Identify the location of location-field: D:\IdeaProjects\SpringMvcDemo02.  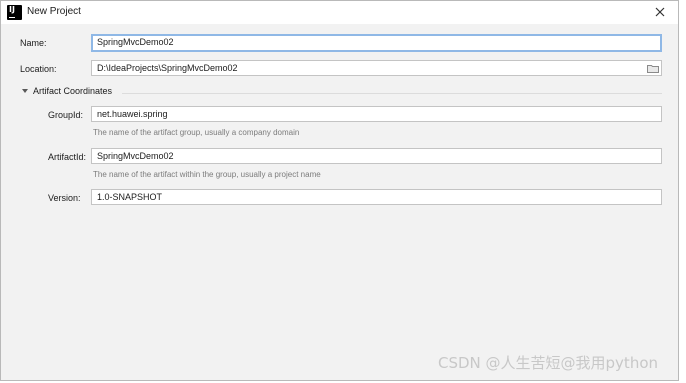
(376, 68).